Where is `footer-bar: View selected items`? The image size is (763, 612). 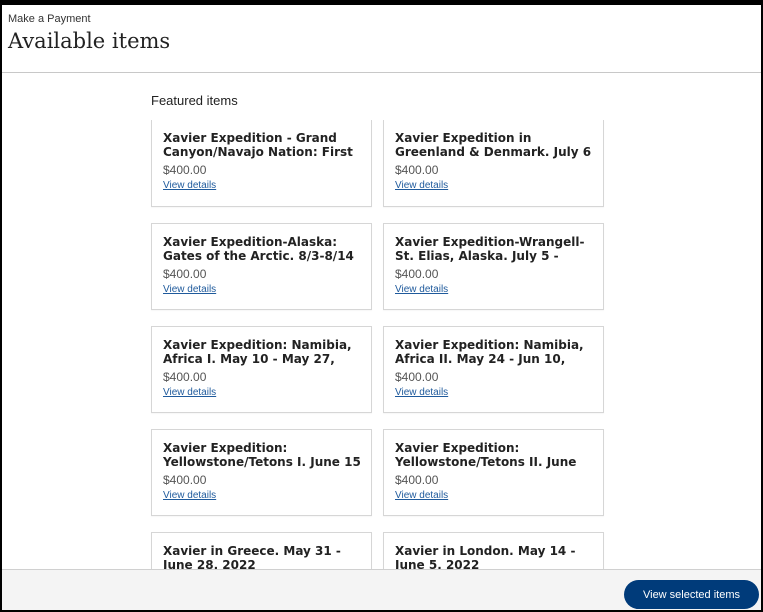 footer-bar: View selected items is located at coordinates (381, 589).